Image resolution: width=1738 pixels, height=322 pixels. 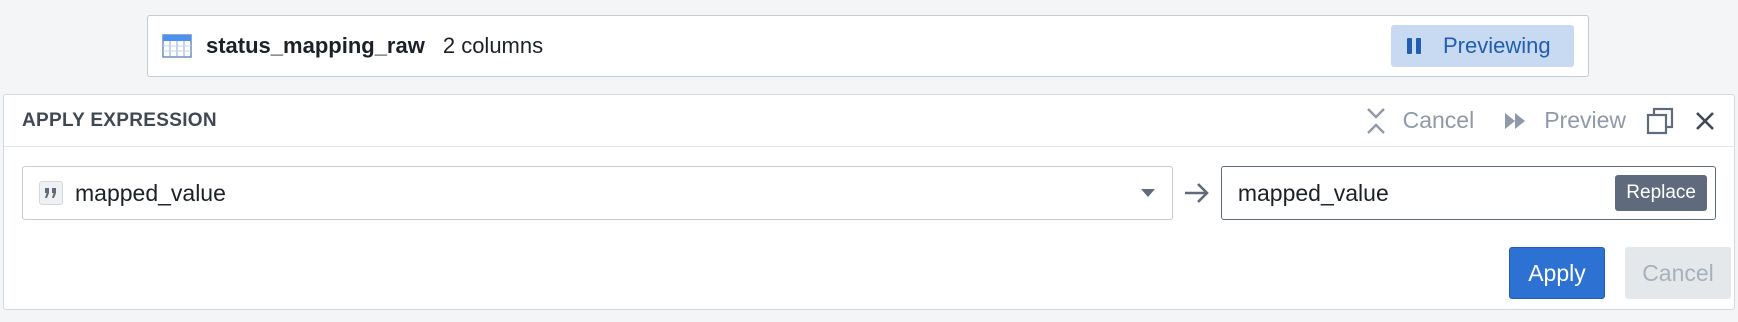 I want to click on string-quote-icon, so click(x=51, y=193).